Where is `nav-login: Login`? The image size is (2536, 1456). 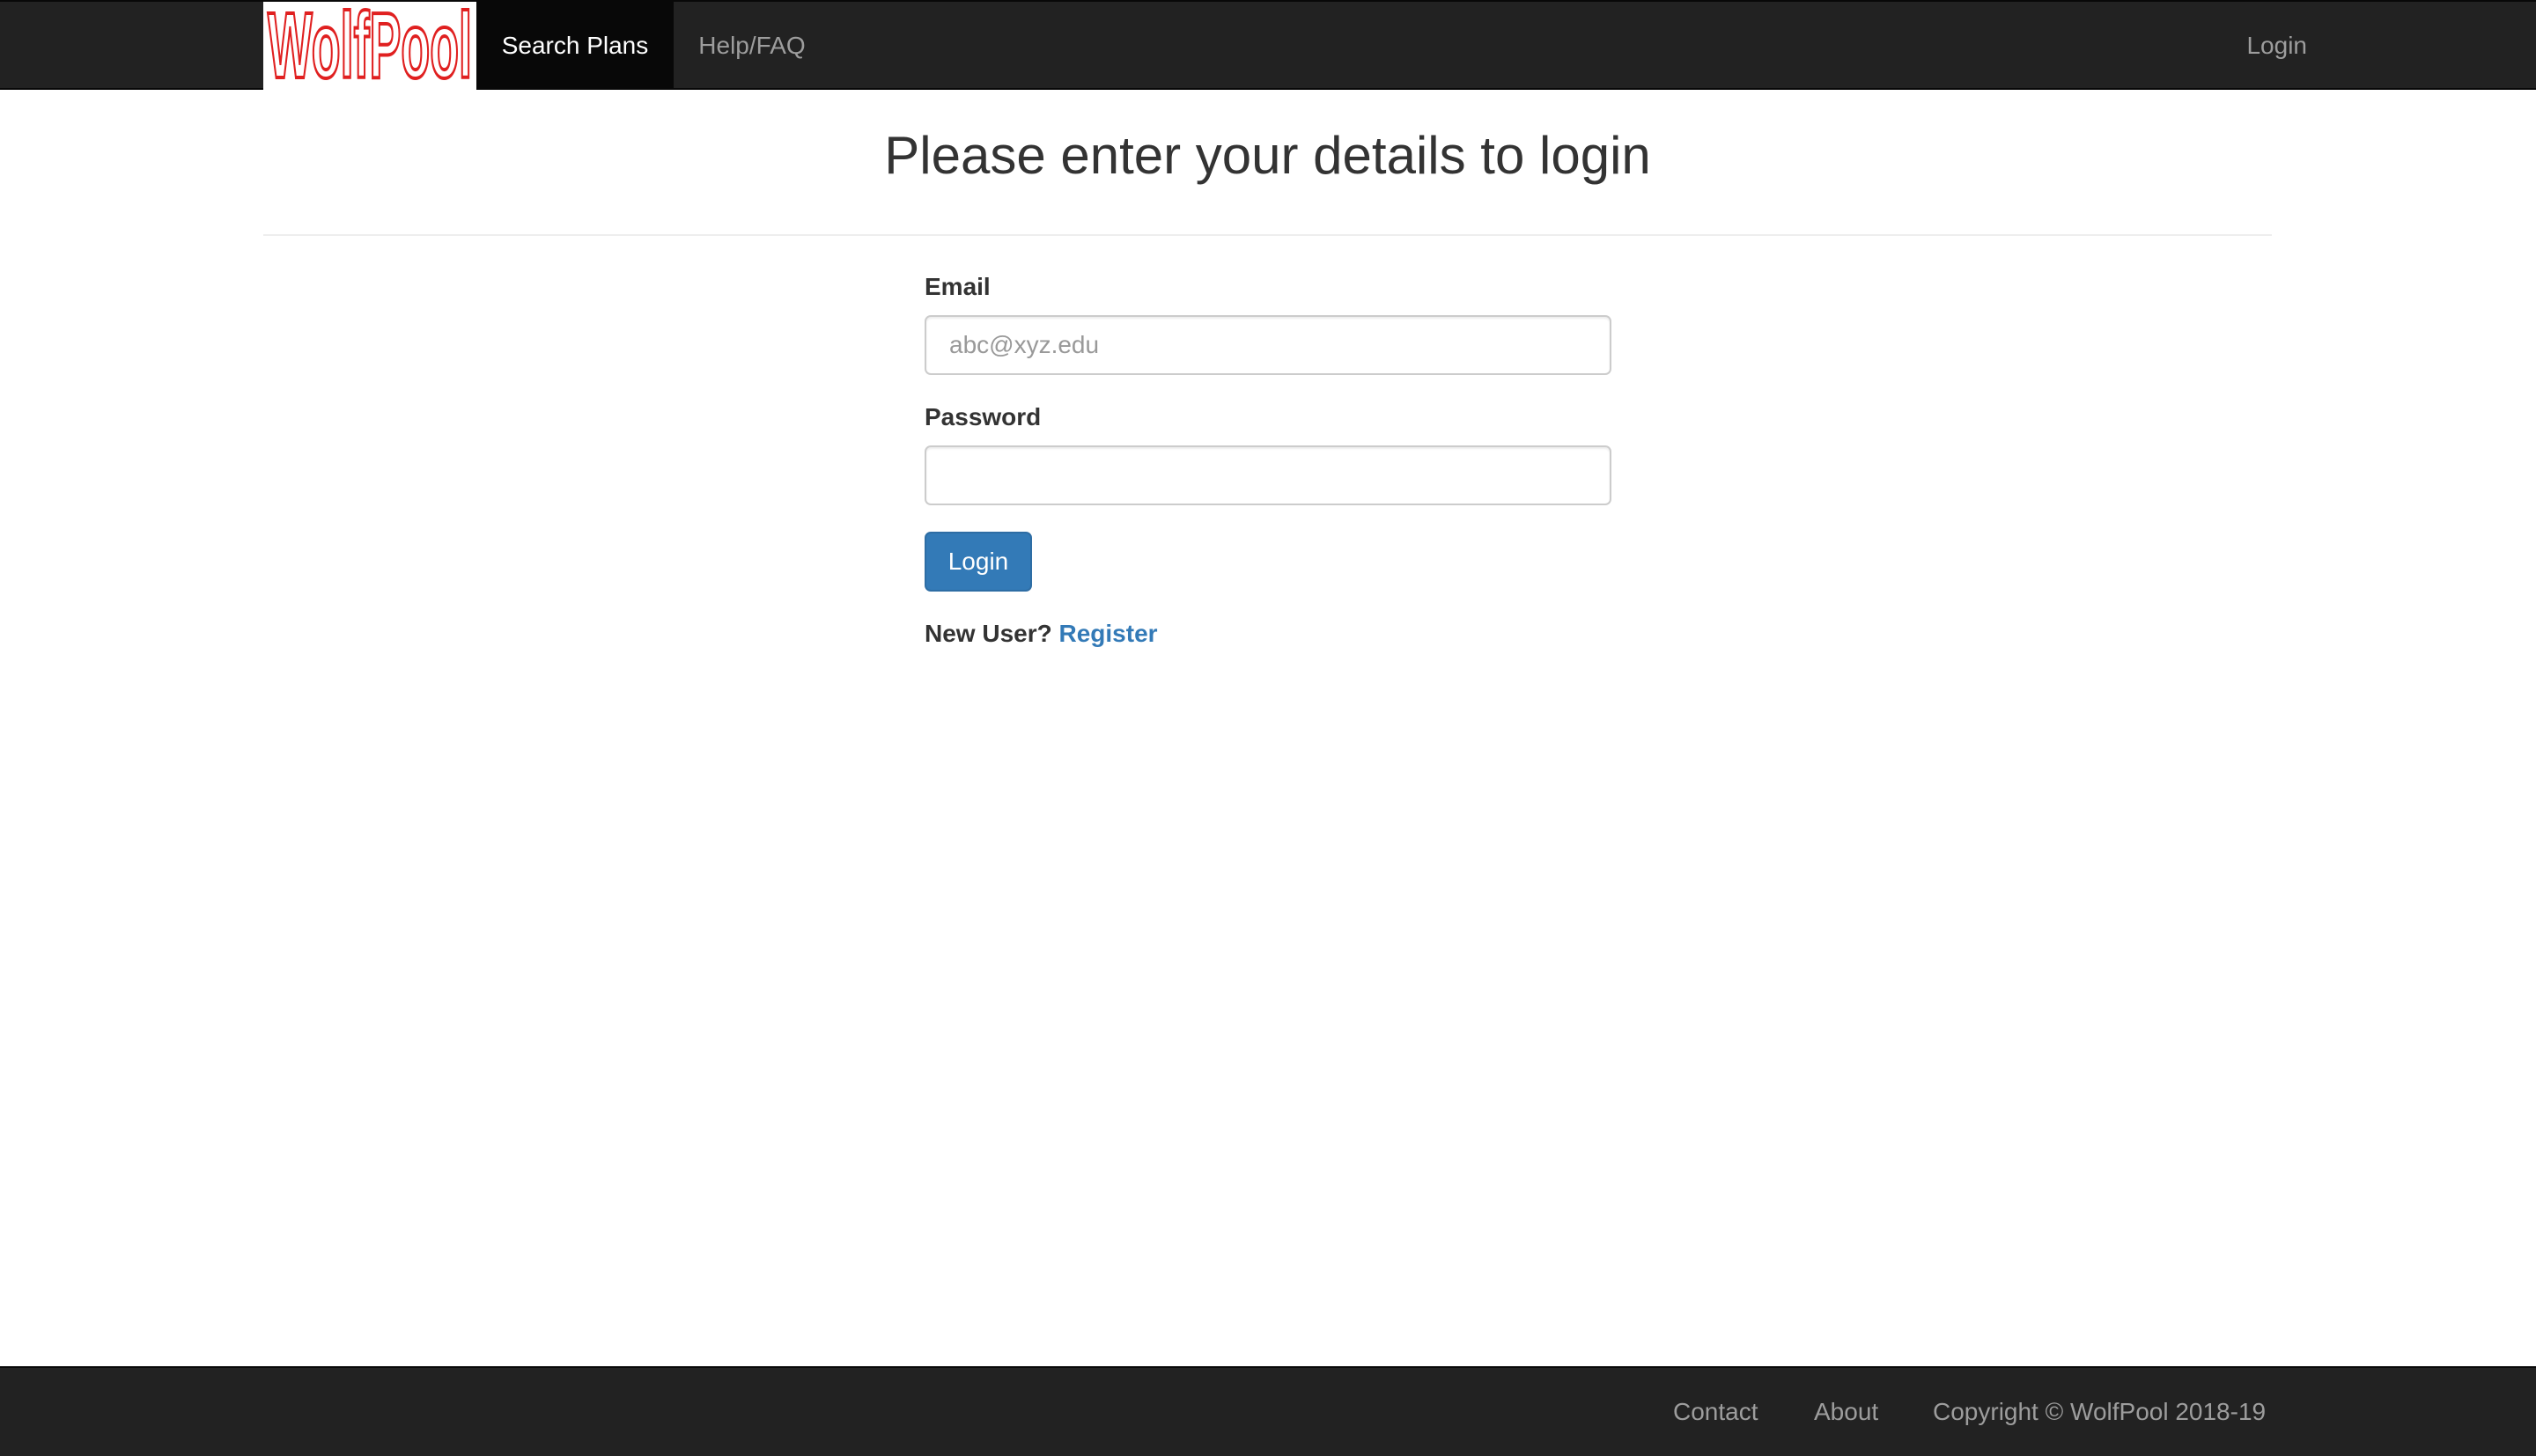 nav-login: Login is located at coordinates (2245, 46).